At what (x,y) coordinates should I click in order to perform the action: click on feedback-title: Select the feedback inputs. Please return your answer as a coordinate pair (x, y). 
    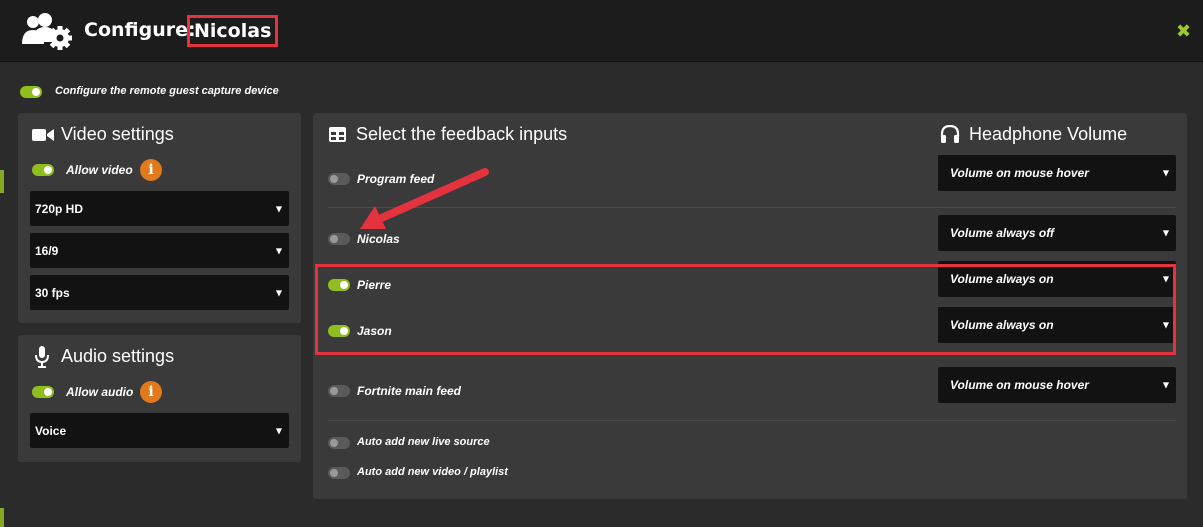
    Looking at the image, I should click on (462, 134).